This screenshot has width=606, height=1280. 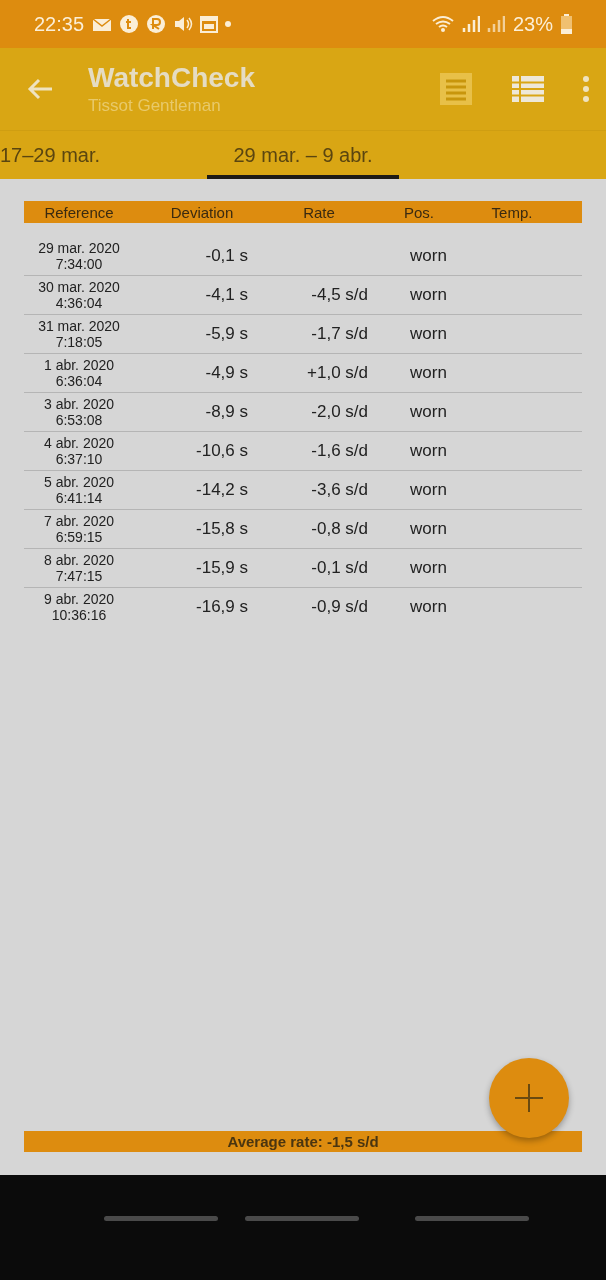 I want to click on column-header: Reference, so click(x=79, y=212).